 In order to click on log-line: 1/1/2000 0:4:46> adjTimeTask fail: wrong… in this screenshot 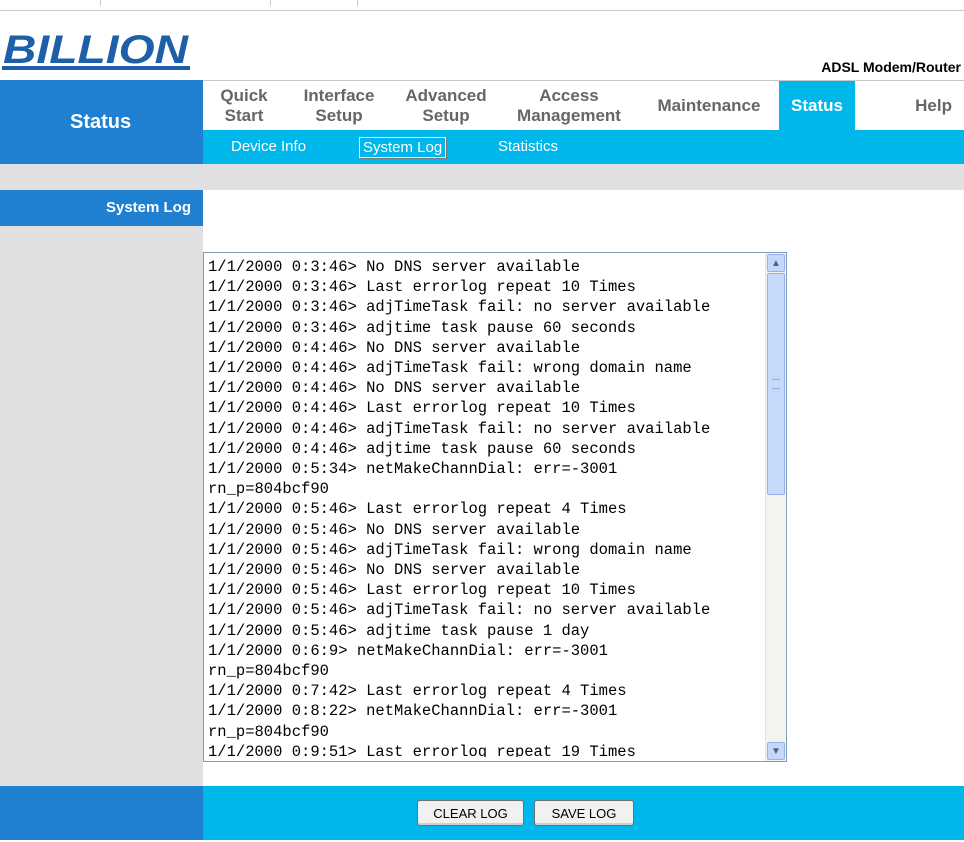, I will do `click(450, 368)`.